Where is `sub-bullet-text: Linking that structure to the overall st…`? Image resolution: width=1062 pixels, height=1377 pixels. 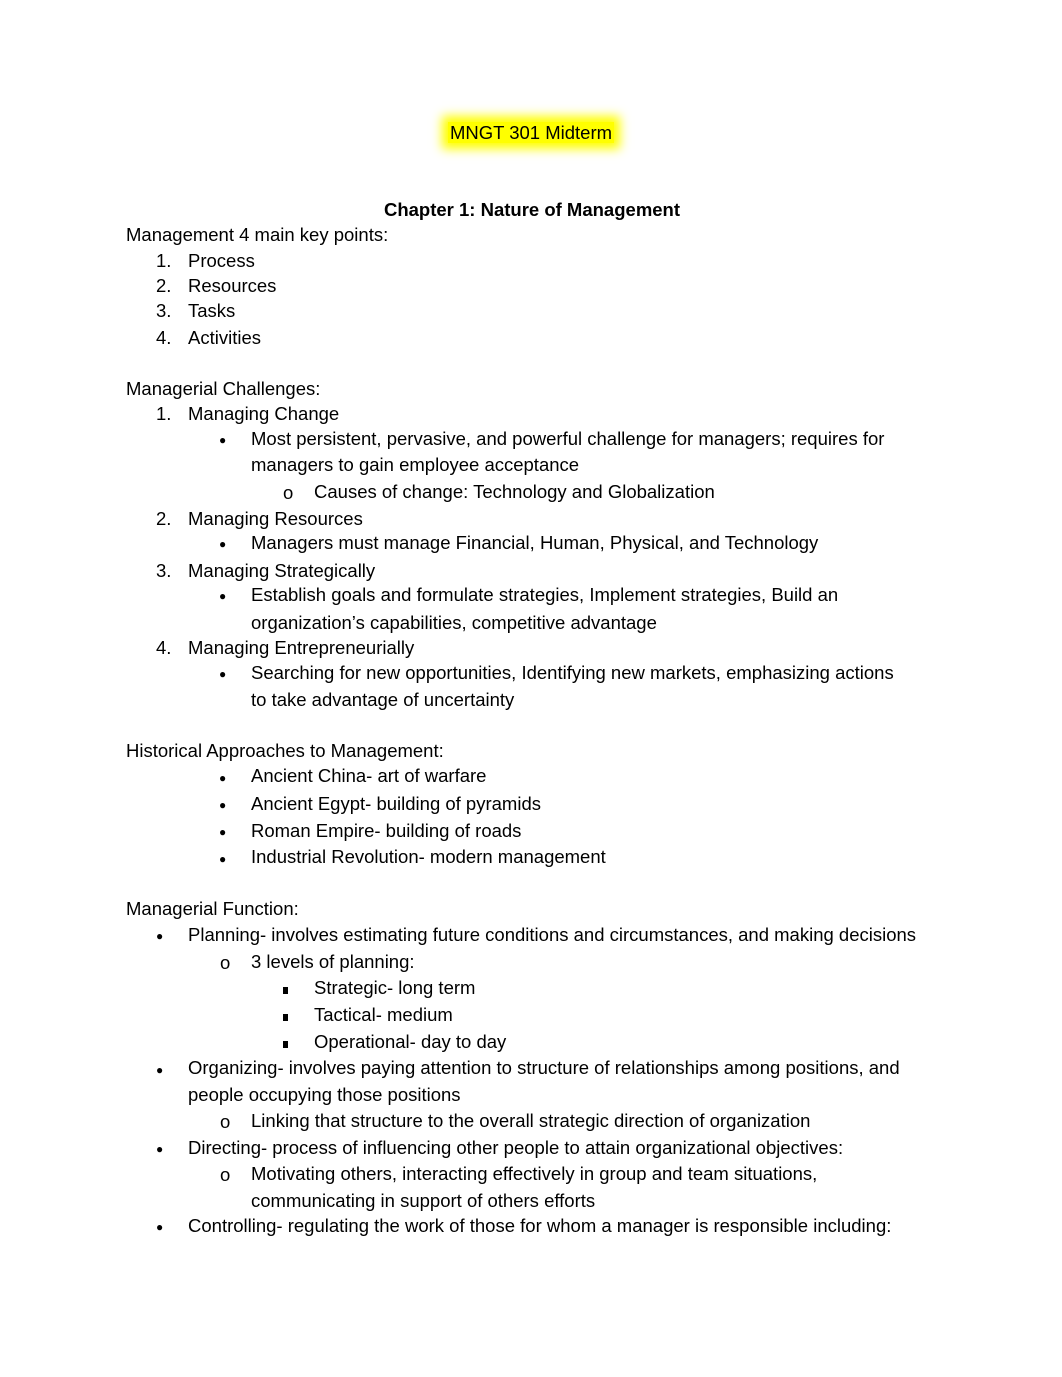
sub-bullet-text: Linking that structure to the overall st… is located at coordinates (531, 1120).